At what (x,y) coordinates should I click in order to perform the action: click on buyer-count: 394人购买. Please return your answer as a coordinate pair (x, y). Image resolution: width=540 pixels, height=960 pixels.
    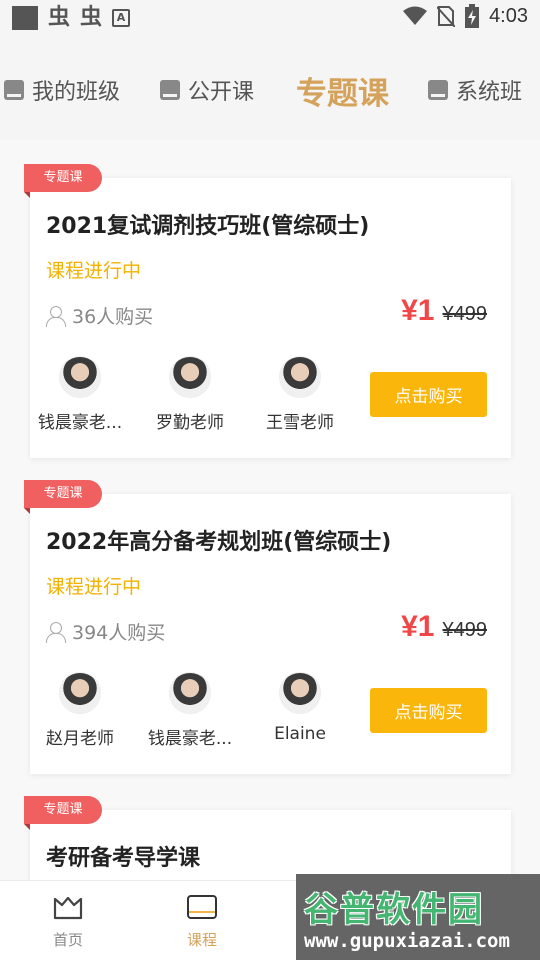
    Looking at the image, I should click on (105, 631).